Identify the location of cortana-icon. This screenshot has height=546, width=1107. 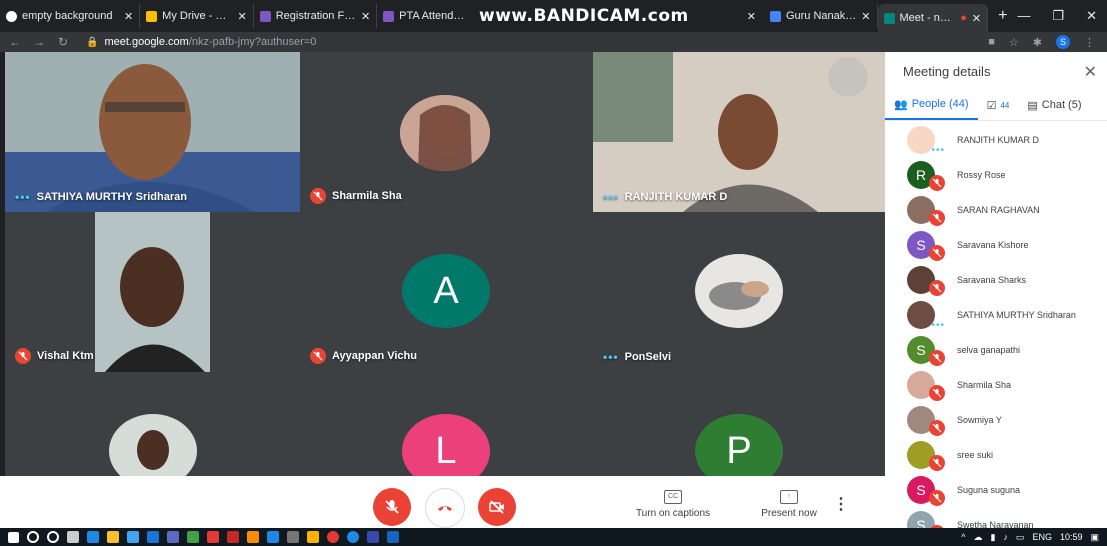
(53, 537).